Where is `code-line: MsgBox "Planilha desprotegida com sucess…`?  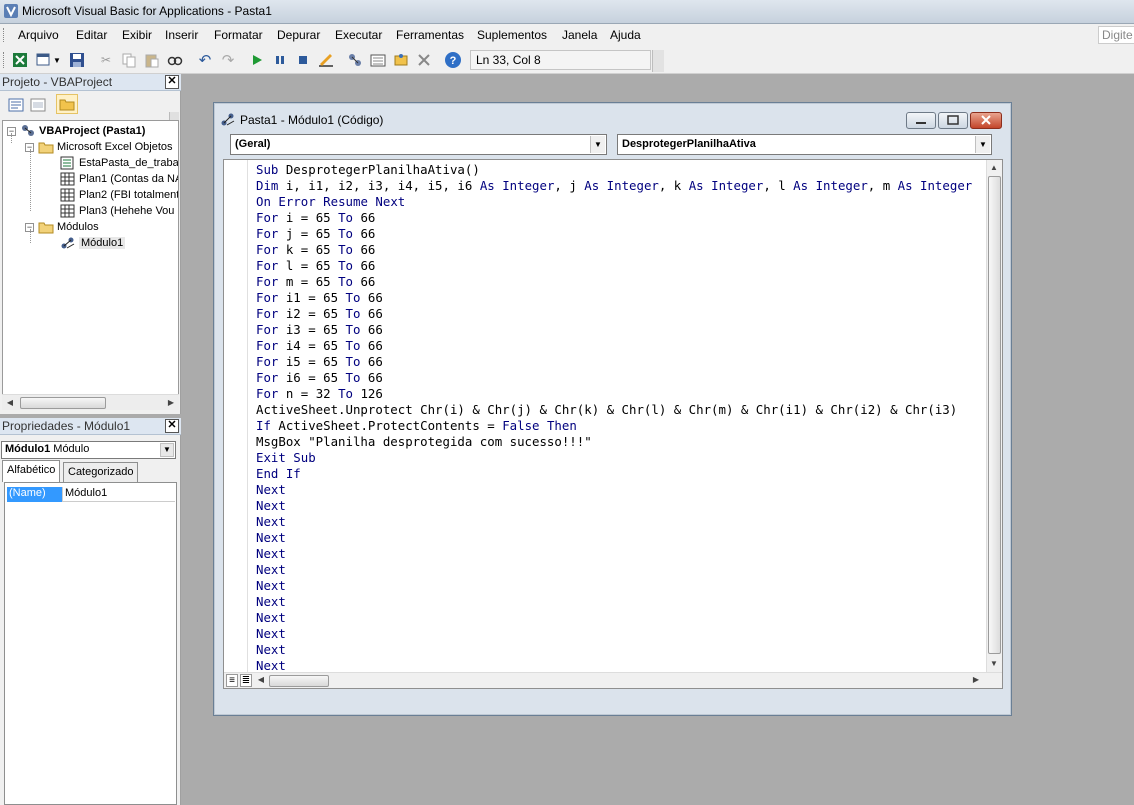
code-line: MsgBox "Planilha desprotegida com sucess… is located at coordinates (621, 442).